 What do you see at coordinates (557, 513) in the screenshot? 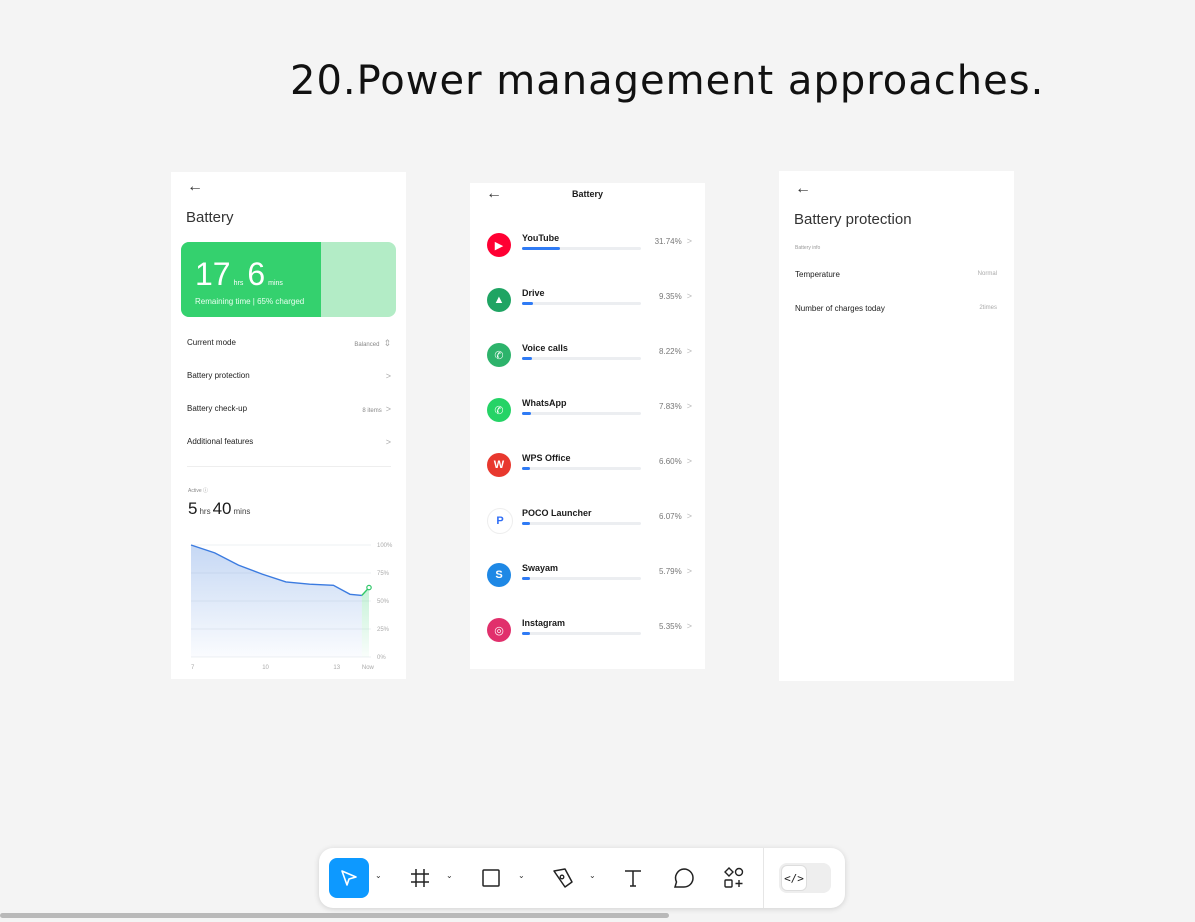
I see `app-name: POCO Launcher` at bounding box center [557, 513].